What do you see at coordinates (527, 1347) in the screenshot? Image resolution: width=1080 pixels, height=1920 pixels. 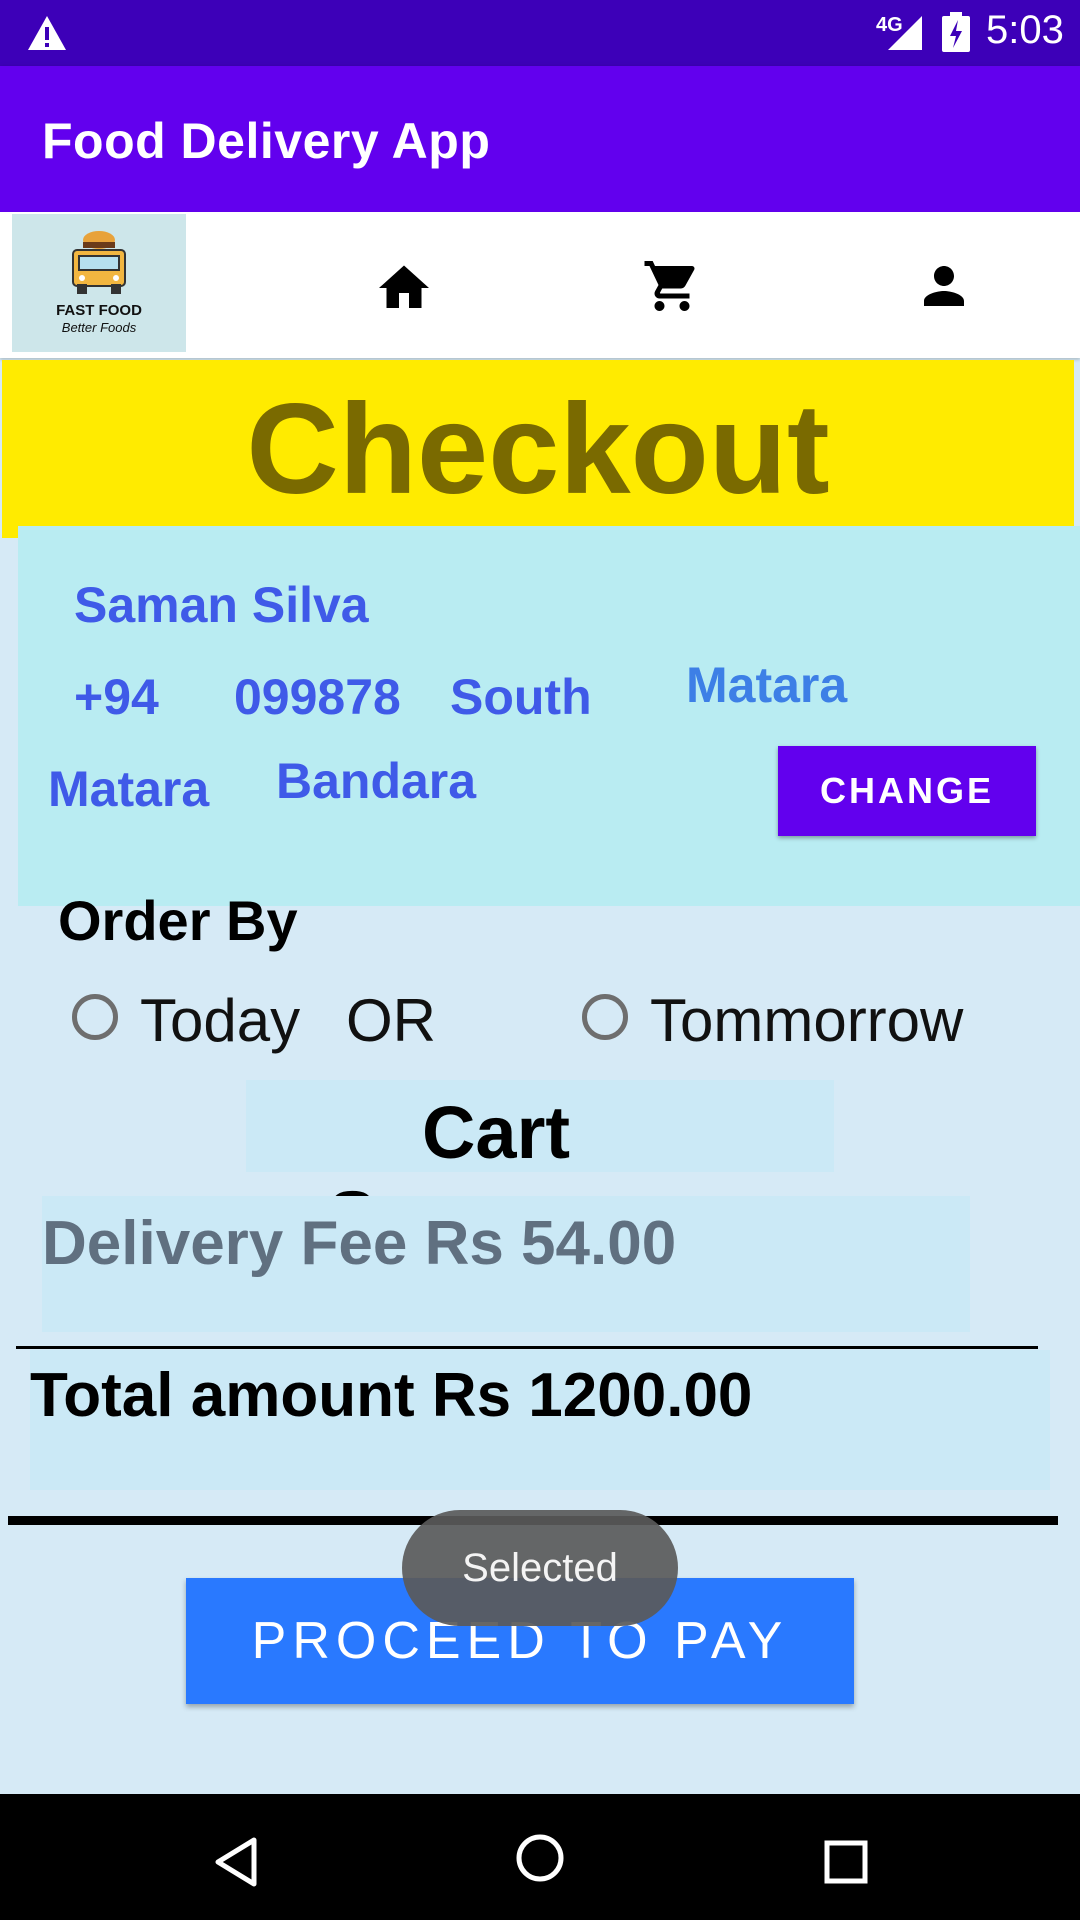 I see `divider` at bounding box center [527, 1347].